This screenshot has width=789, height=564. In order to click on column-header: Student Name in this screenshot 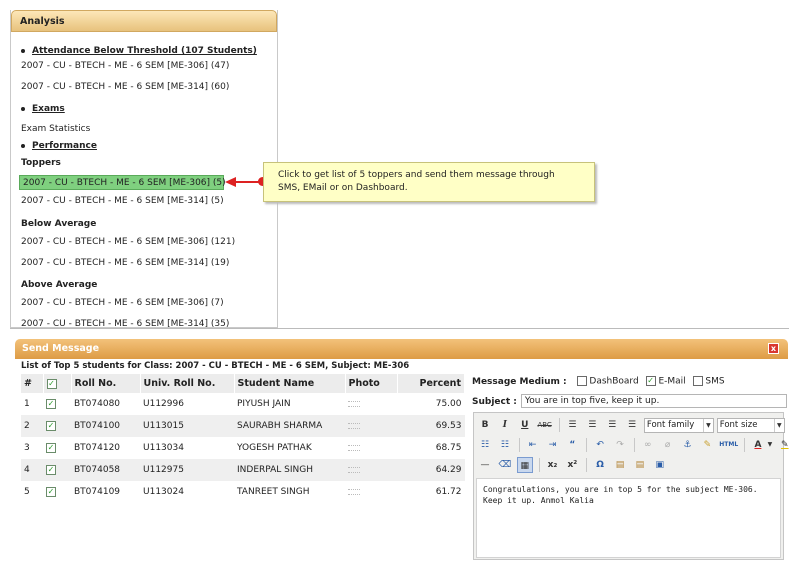, I will do `click(290, 383)`.